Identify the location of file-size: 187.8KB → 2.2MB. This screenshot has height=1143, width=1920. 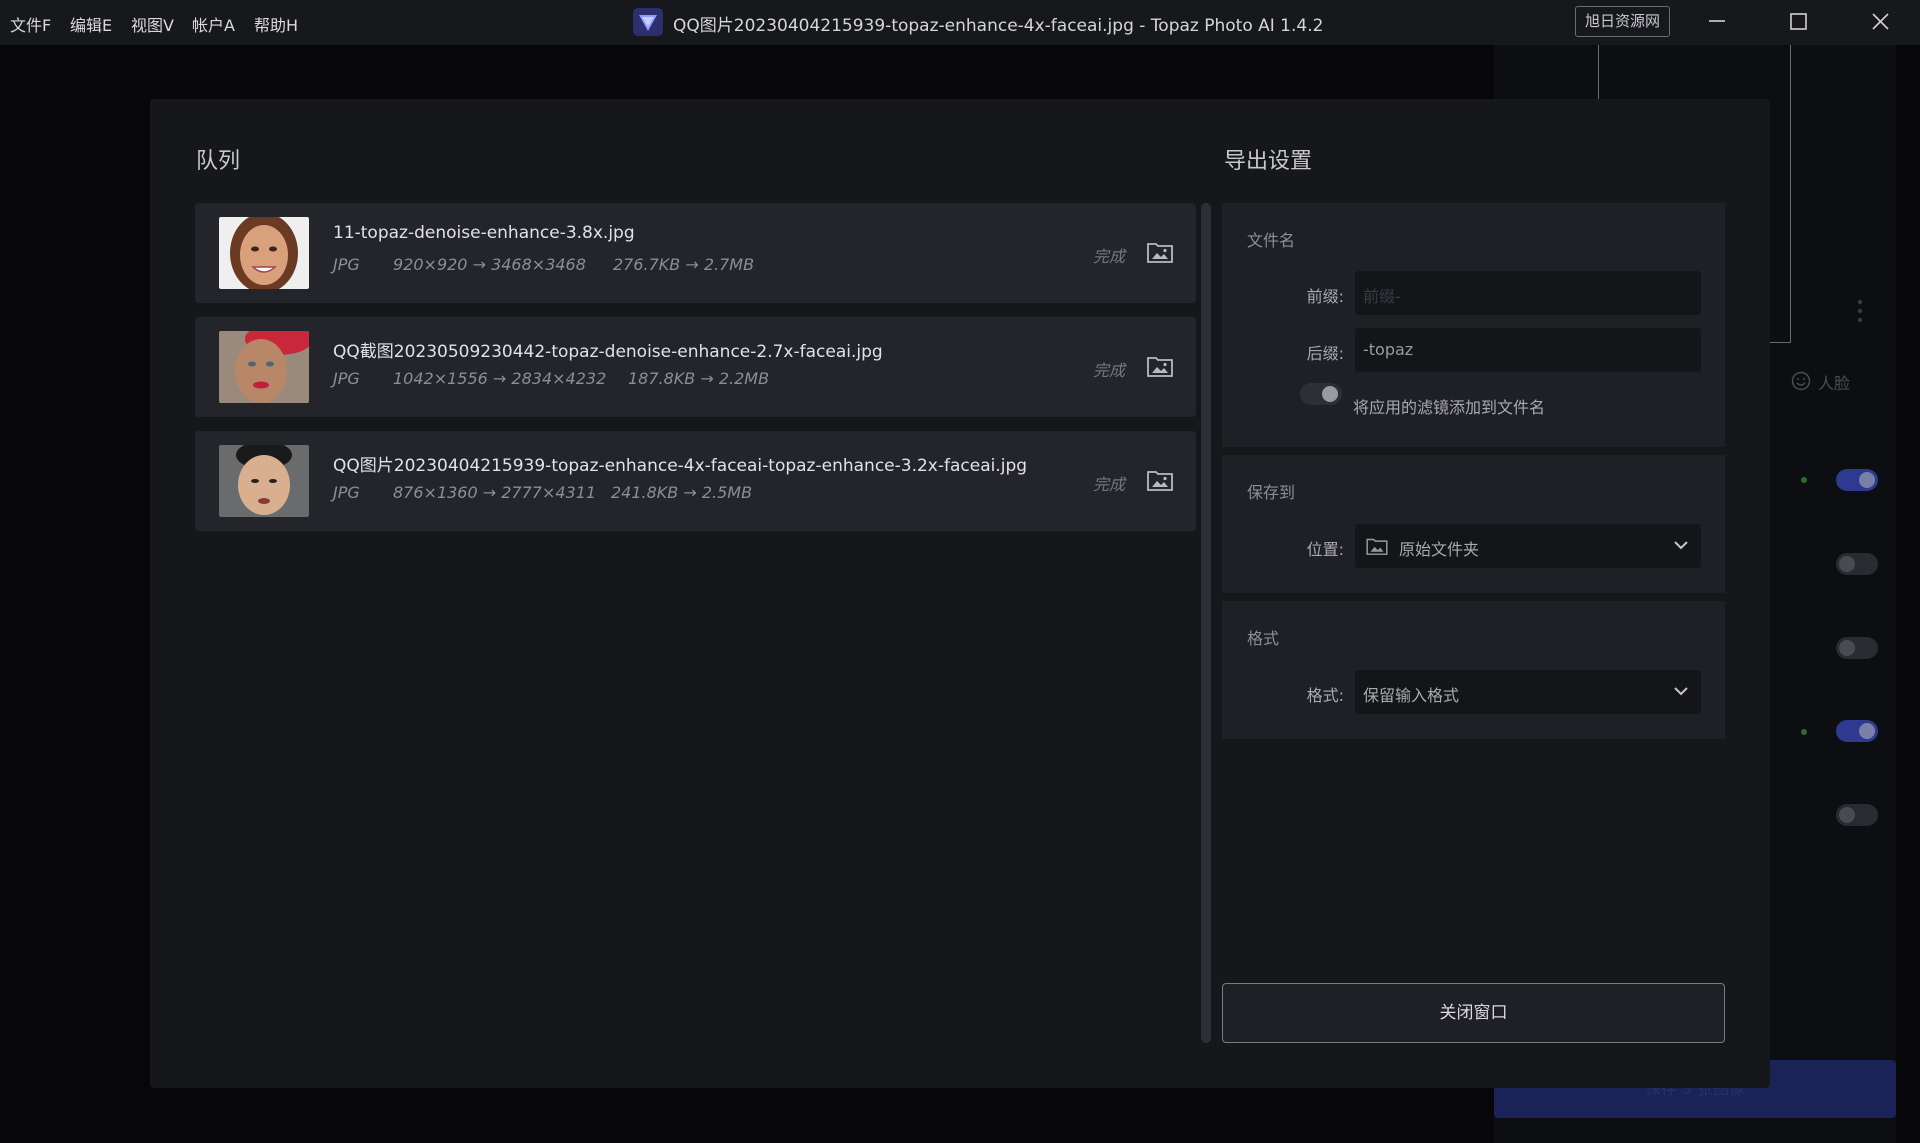
(699, 378).